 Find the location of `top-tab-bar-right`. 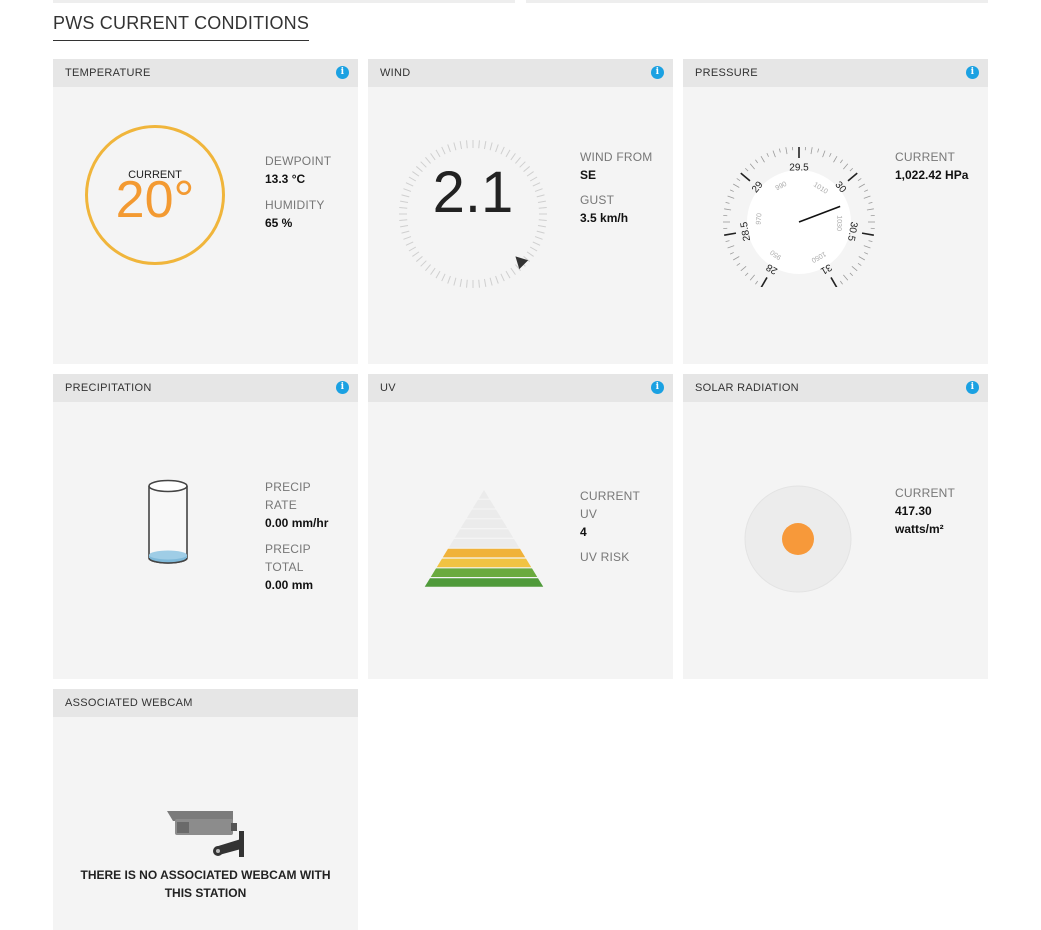

top-tab-bar-right is located at coordinates (757, 1).